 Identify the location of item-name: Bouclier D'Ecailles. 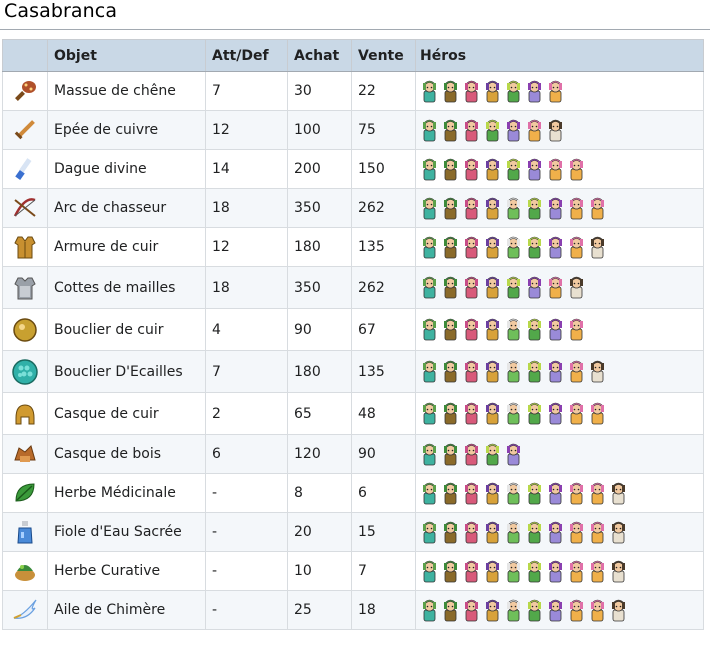
(126, 371).